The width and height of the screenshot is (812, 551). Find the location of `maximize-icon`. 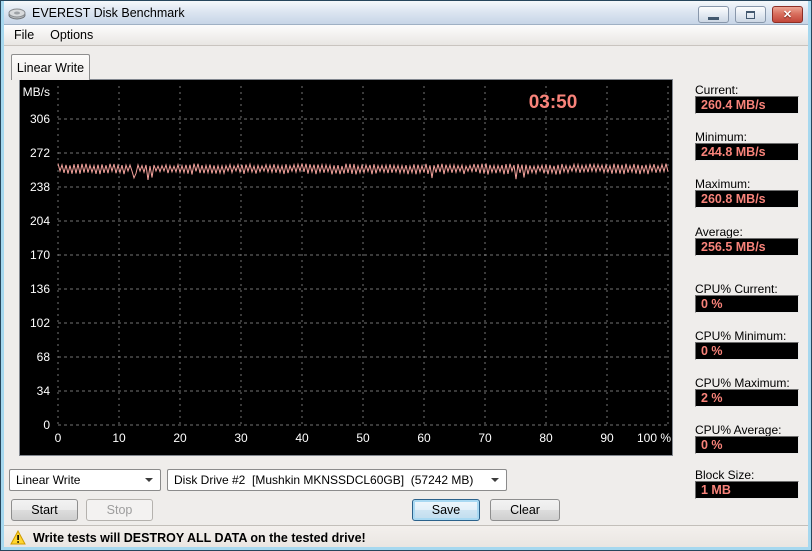

maximize-icon is located at coordinates (750, 14).